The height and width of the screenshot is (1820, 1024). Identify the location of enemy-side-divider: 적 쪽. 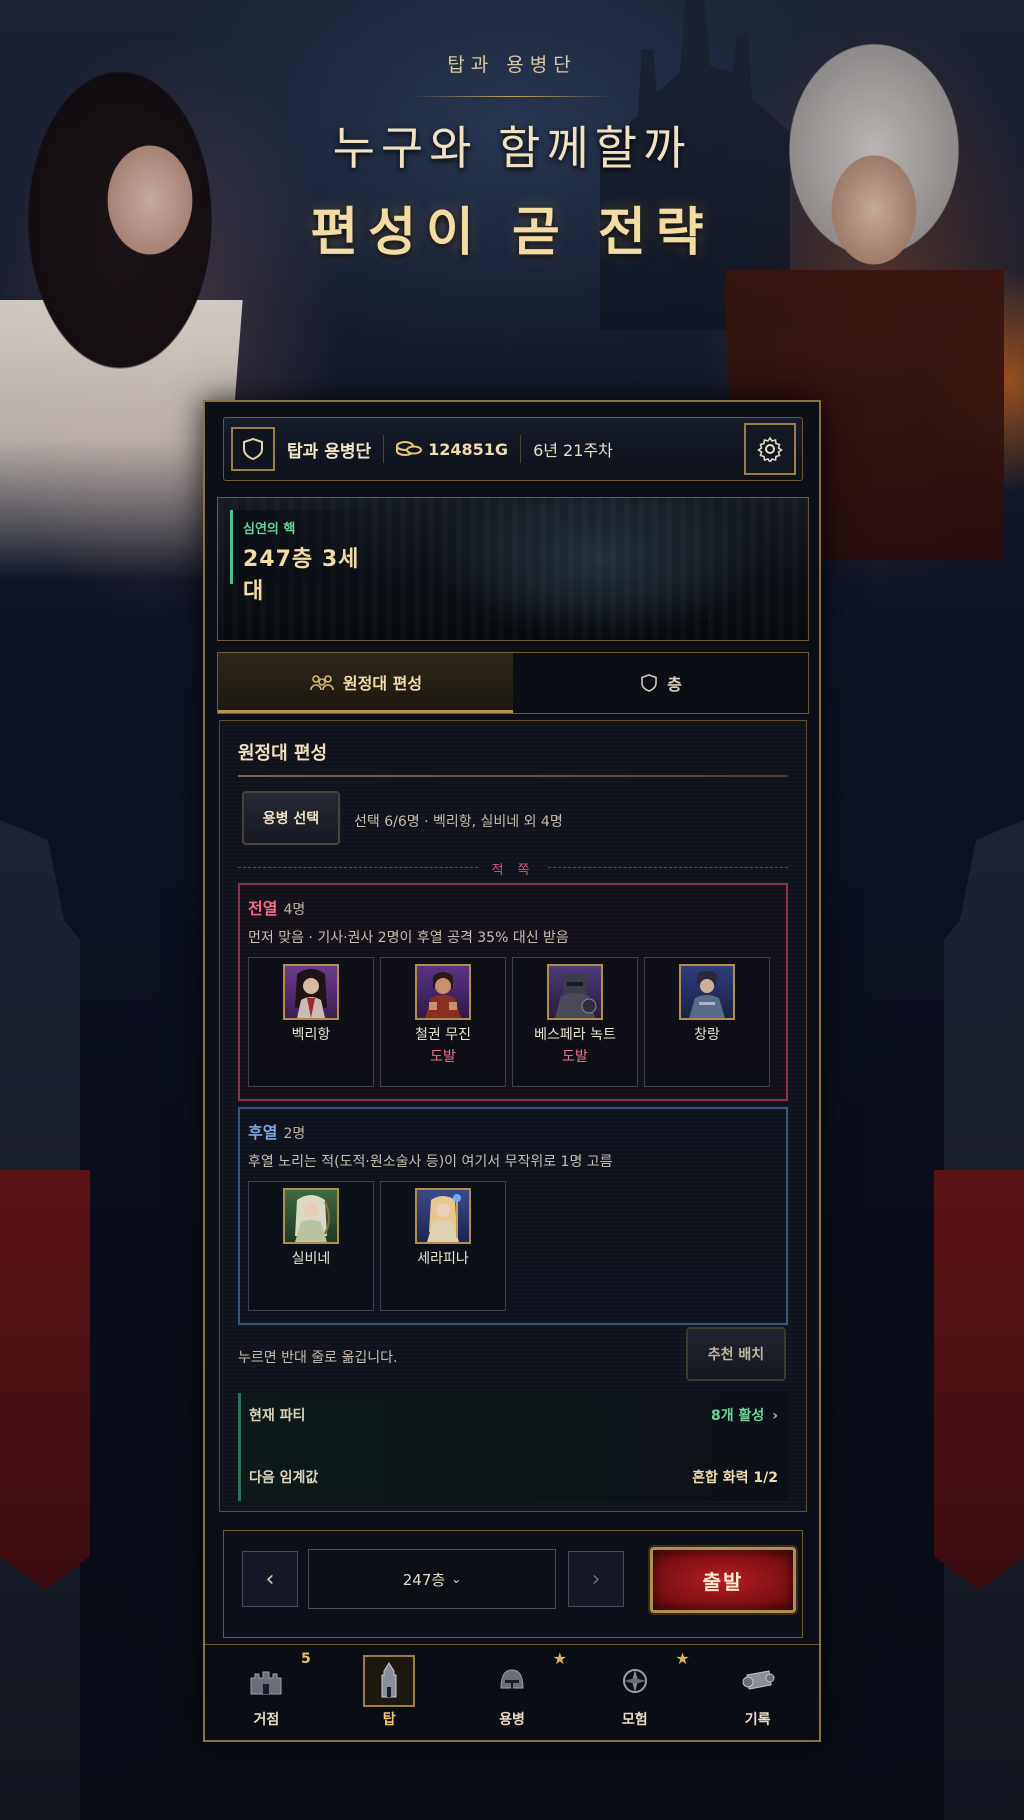
(513, 868).